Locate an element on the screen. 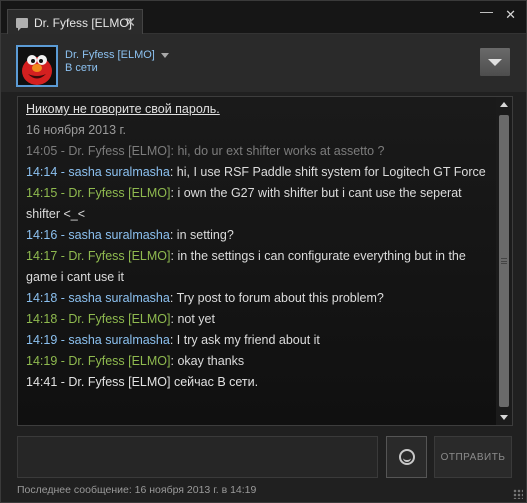 The width and height of the screenshot is (527, 503). user-name-row: Dr. Fyfess [ELMO] is located at coordinates (117, 55).